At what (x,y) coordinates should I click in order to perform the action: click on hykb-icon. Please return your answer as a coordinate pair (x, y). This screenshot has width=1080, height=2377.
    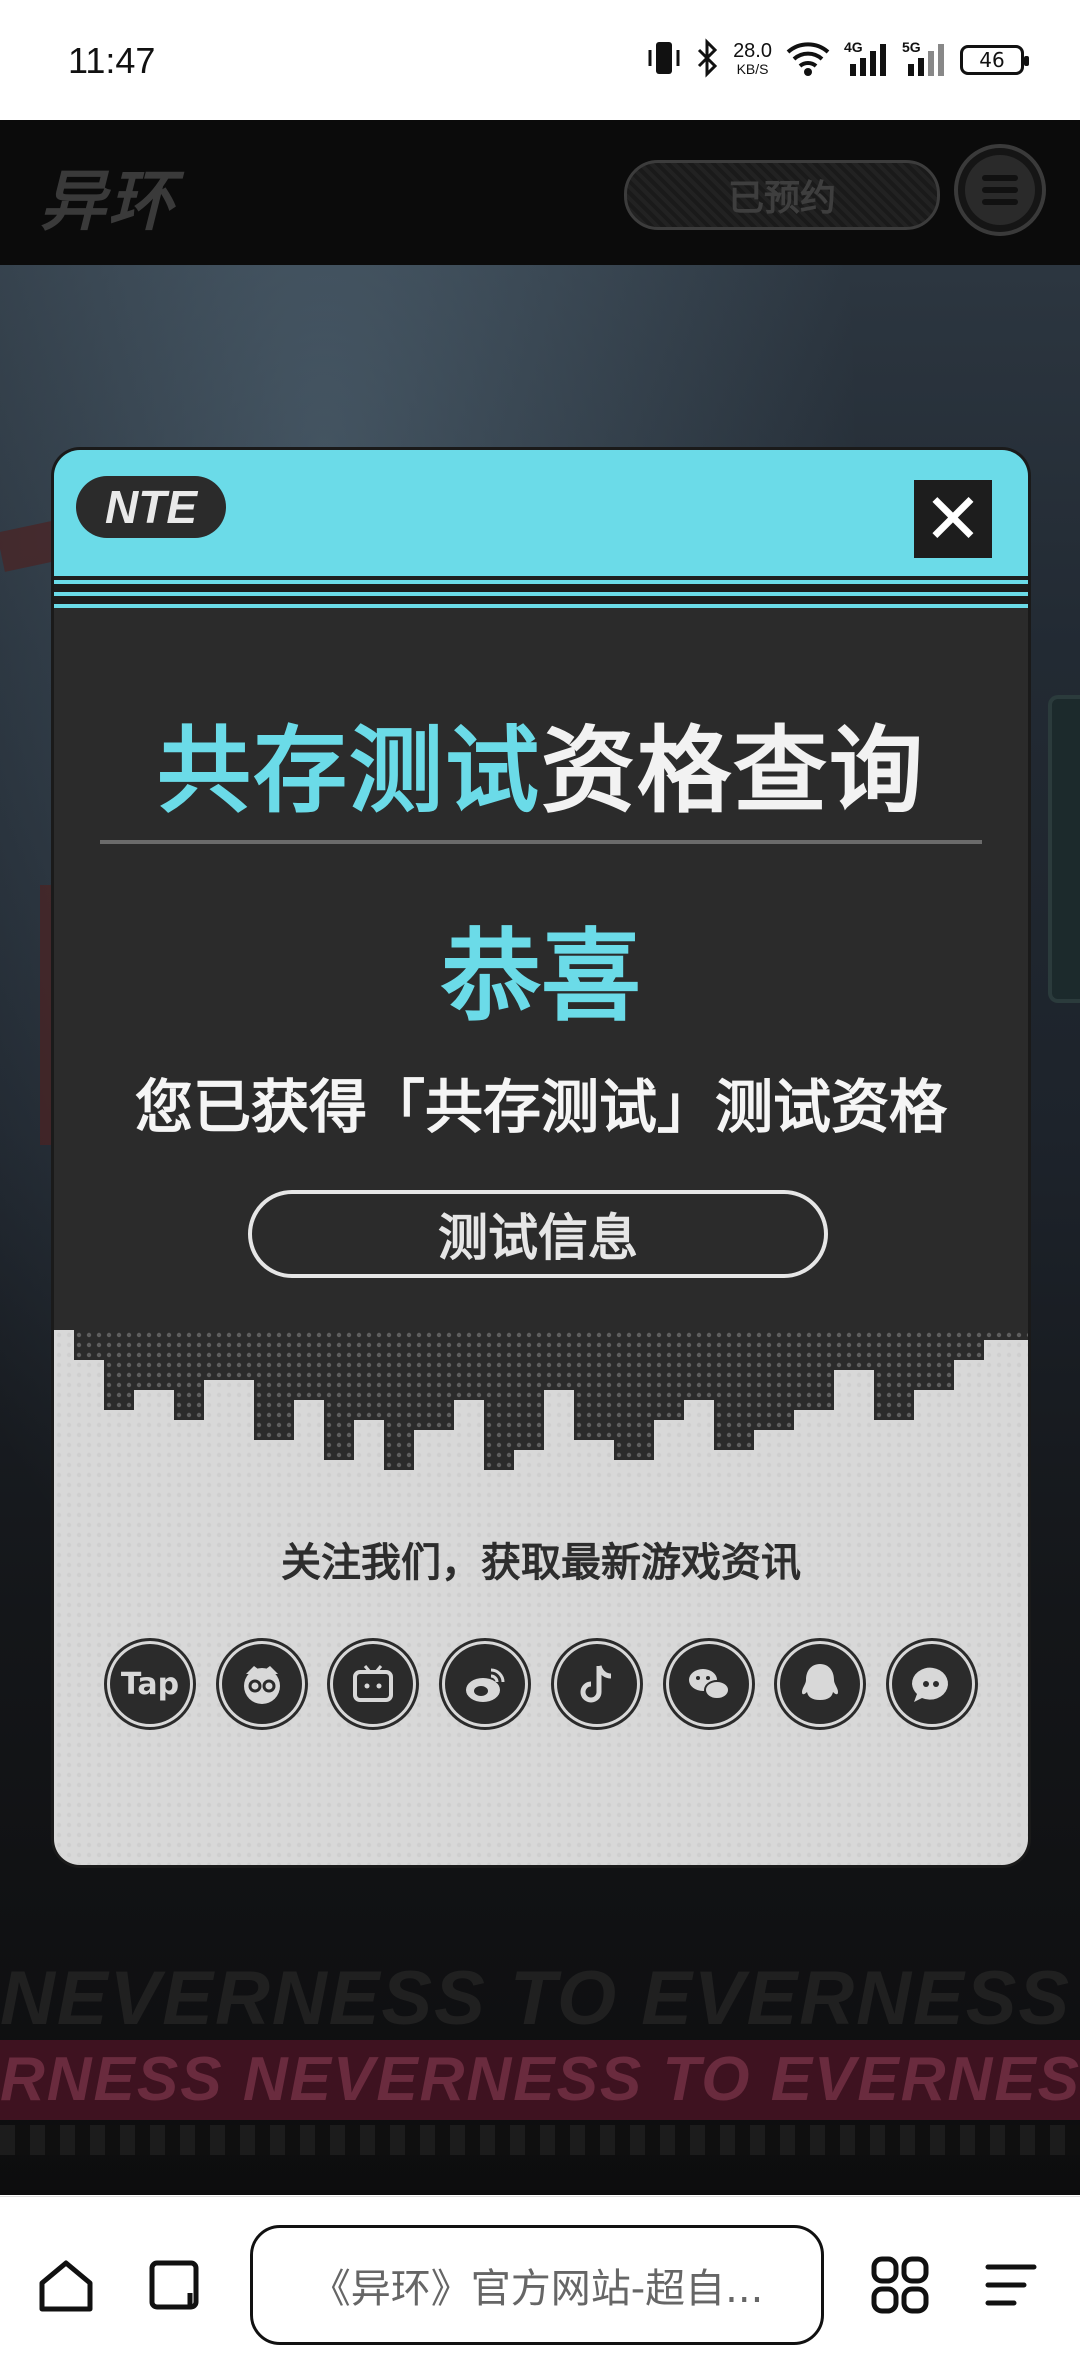
    Looking at the image, I should click on (261, 1684).